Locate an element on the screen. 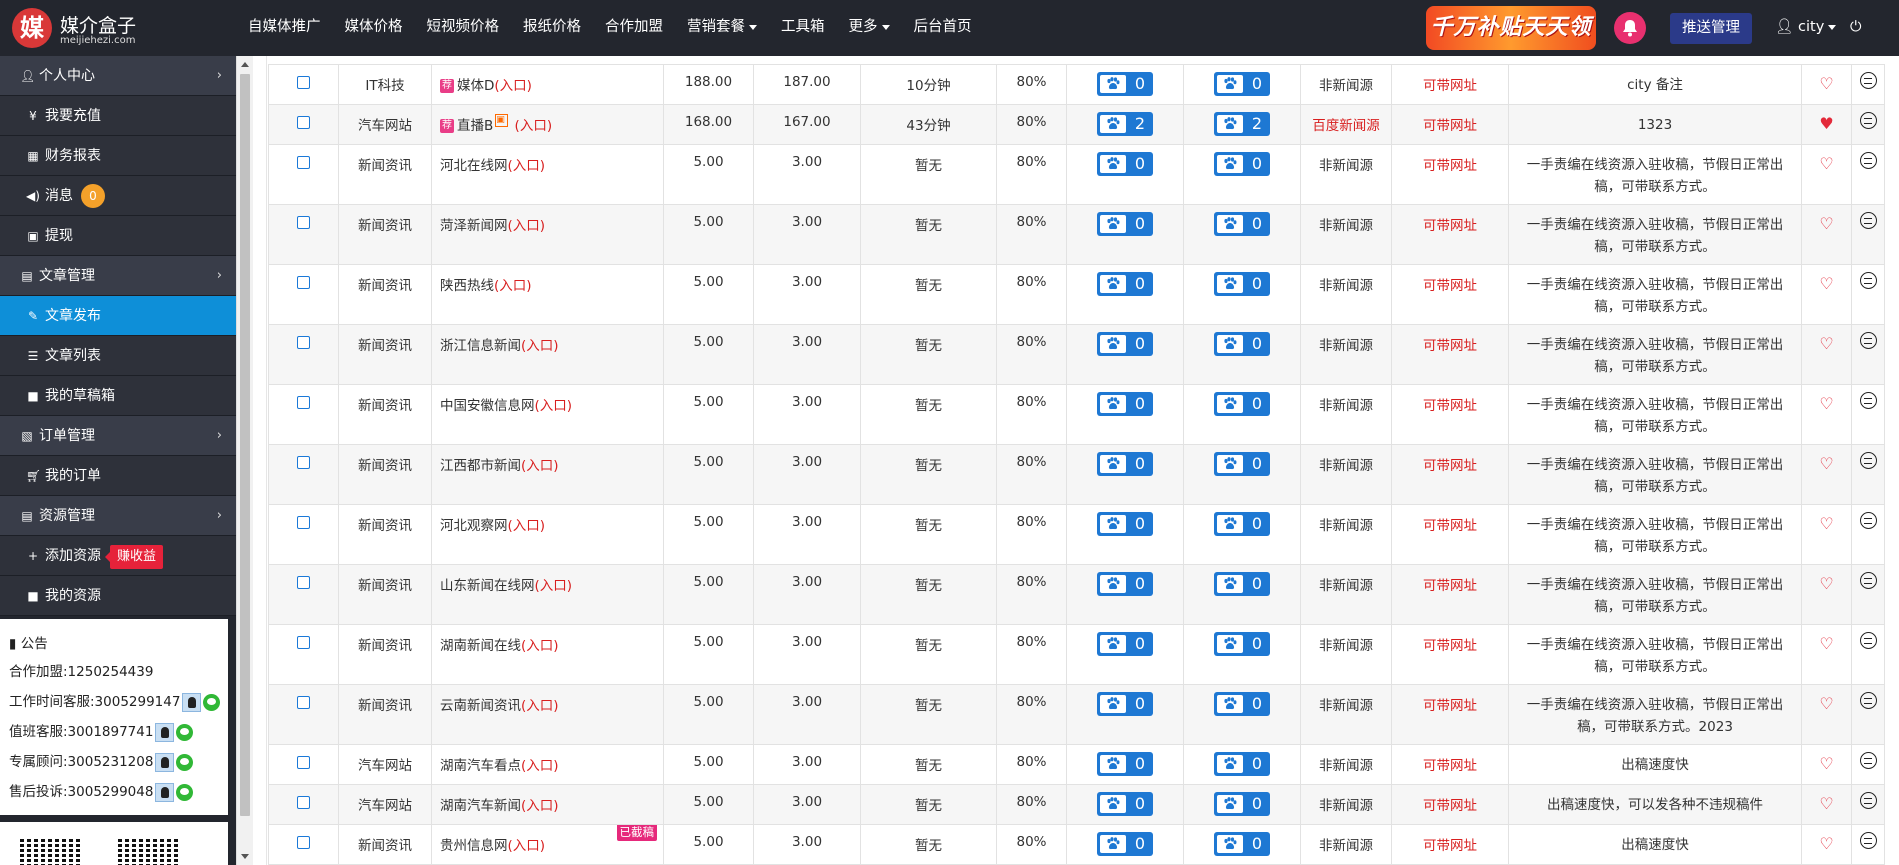 The width and height of the screenshot is (1899, 865). media-name: 湖南新闻在线 is located at coordinates (480, 646).